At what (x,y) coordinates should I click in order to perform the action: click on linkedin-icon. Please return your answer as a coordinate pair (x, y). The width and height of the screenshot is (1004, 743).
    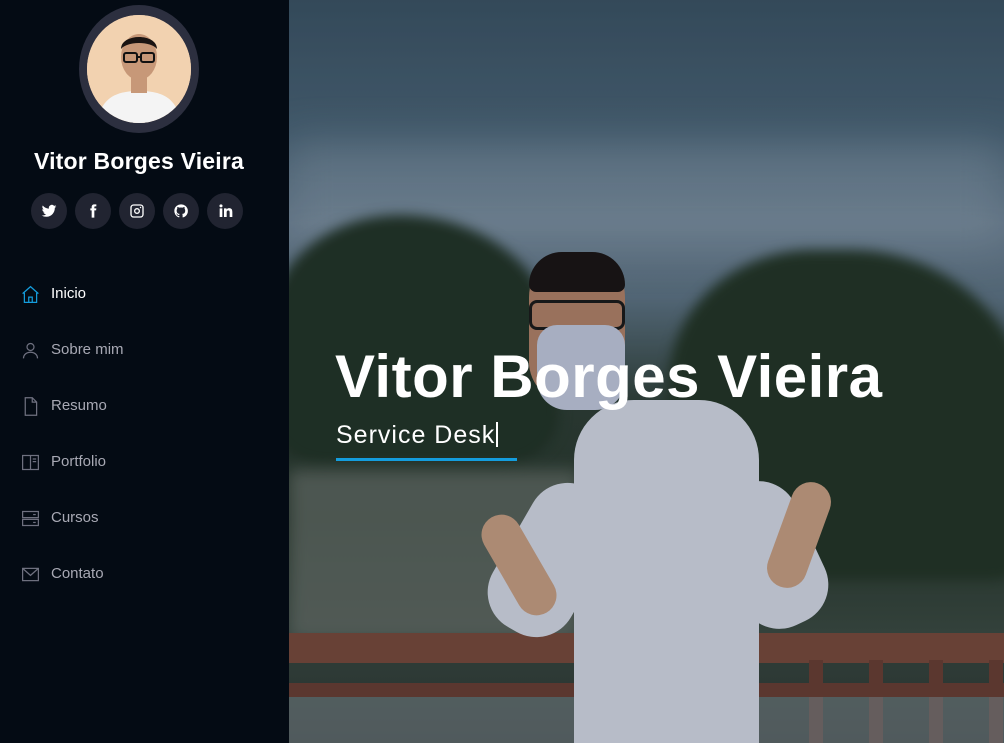
    Looking at the image, I should click on (226, 210).